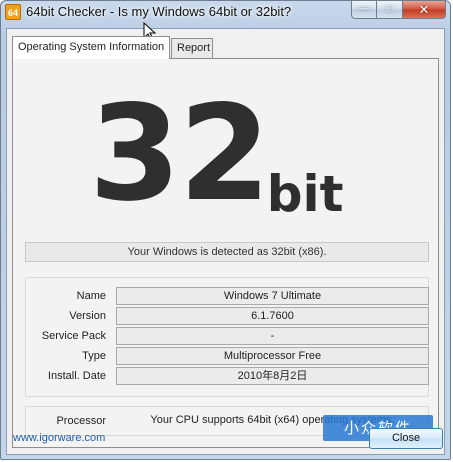 This screenshot has height=462, width=453. What do you see at coordinates (272, 316) in the screenshot?
I see `info-value-field: 6.1.7600` at bounding box center [272, 316].